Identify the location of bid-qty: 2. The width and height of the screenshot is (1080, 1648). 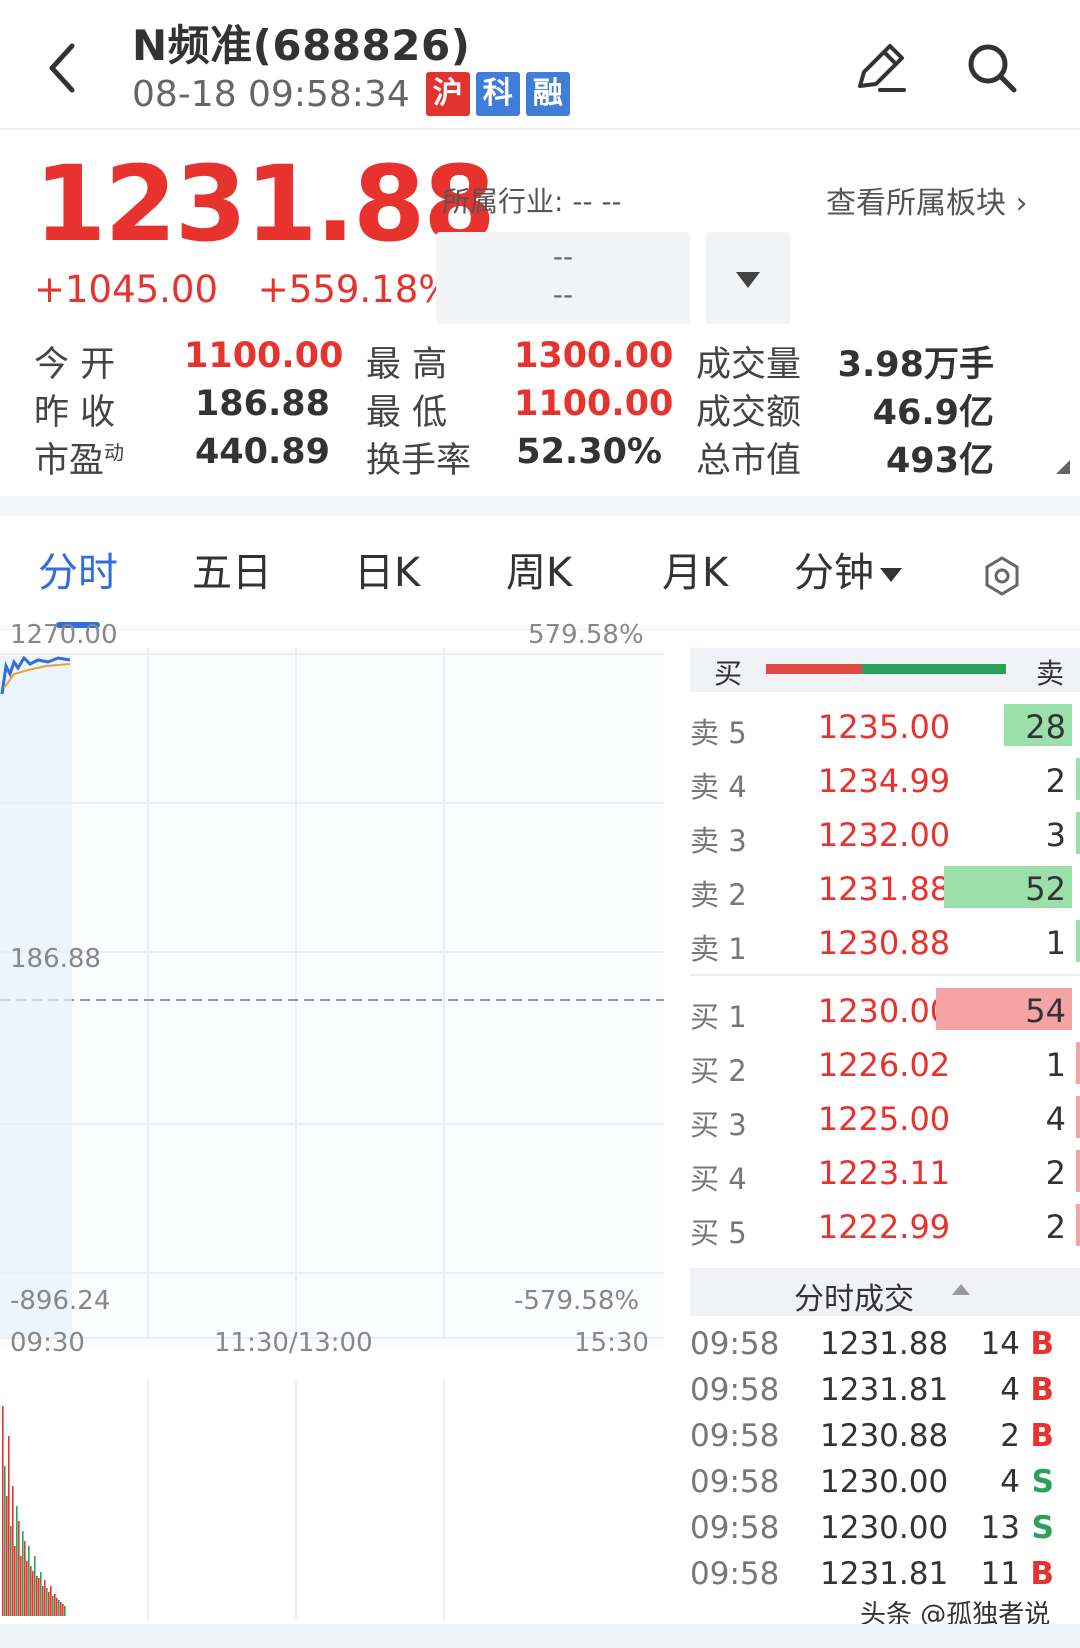
(1055, 1173).